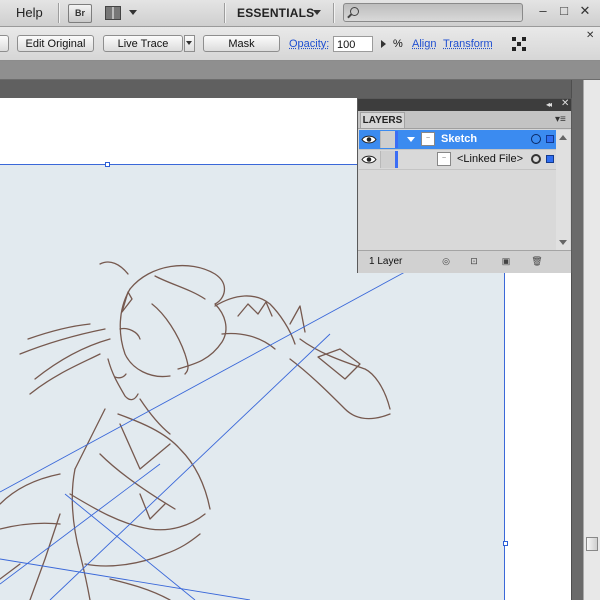  What do you see at coordinates (563, 242) in the screenshot?
I see `scroll-down-icon` at bounding box center [563, 242].